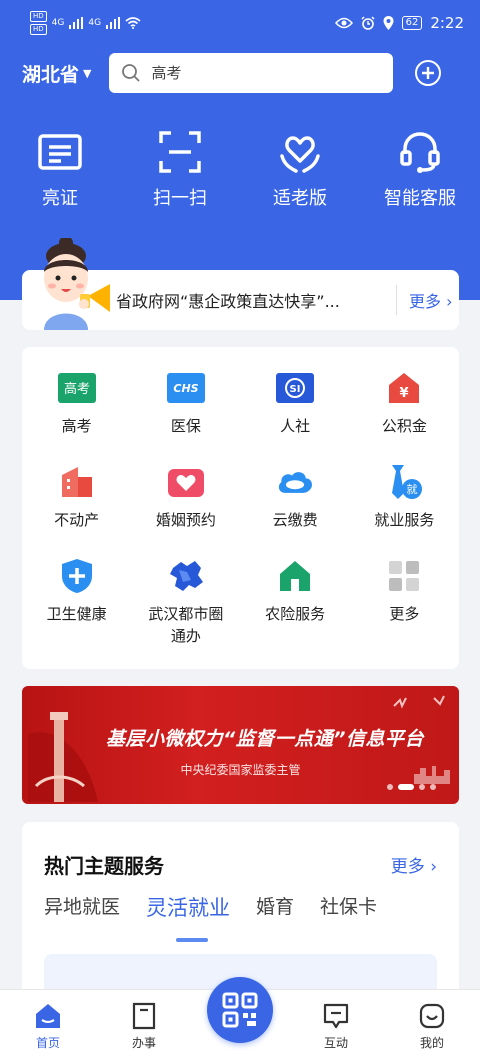 The image size is (480, 1061). What do you see at coordinates (275, 907) in the screenshot?
I see `tab-marriage-birth: 婚育` at bounding box center [275, 907].